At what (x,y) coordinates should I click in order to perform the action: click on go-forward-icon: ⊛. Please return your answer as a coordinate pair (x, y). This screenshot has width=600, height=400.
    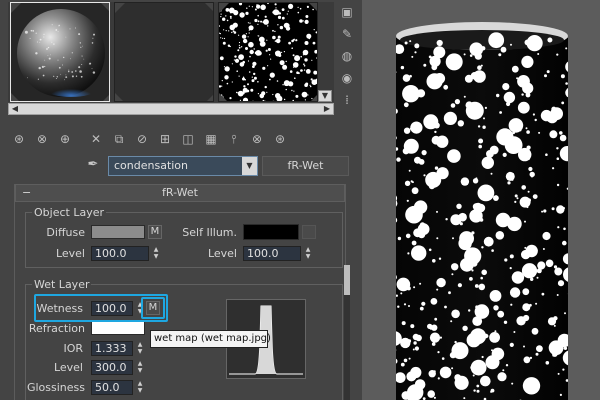
    Looking at the image, I should click on (280, 139).